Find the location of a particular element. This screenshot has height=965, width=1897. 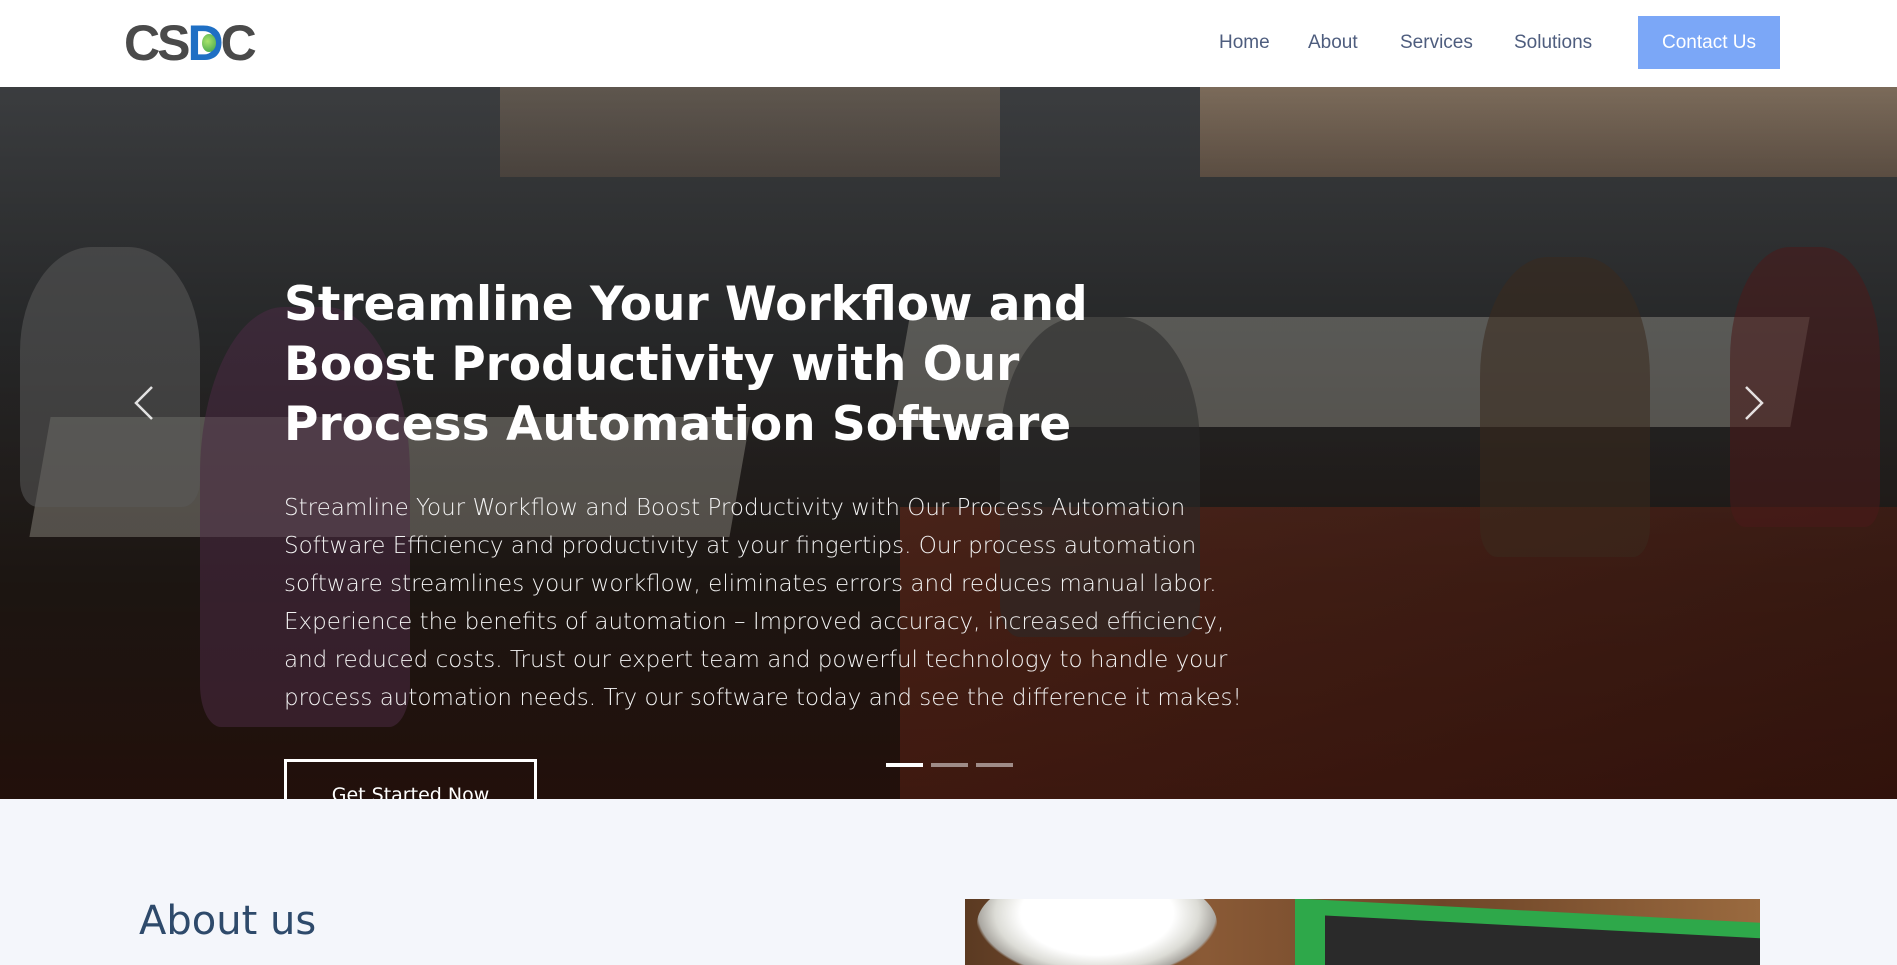

logo: CSDC is located at coordinates (190, 43).